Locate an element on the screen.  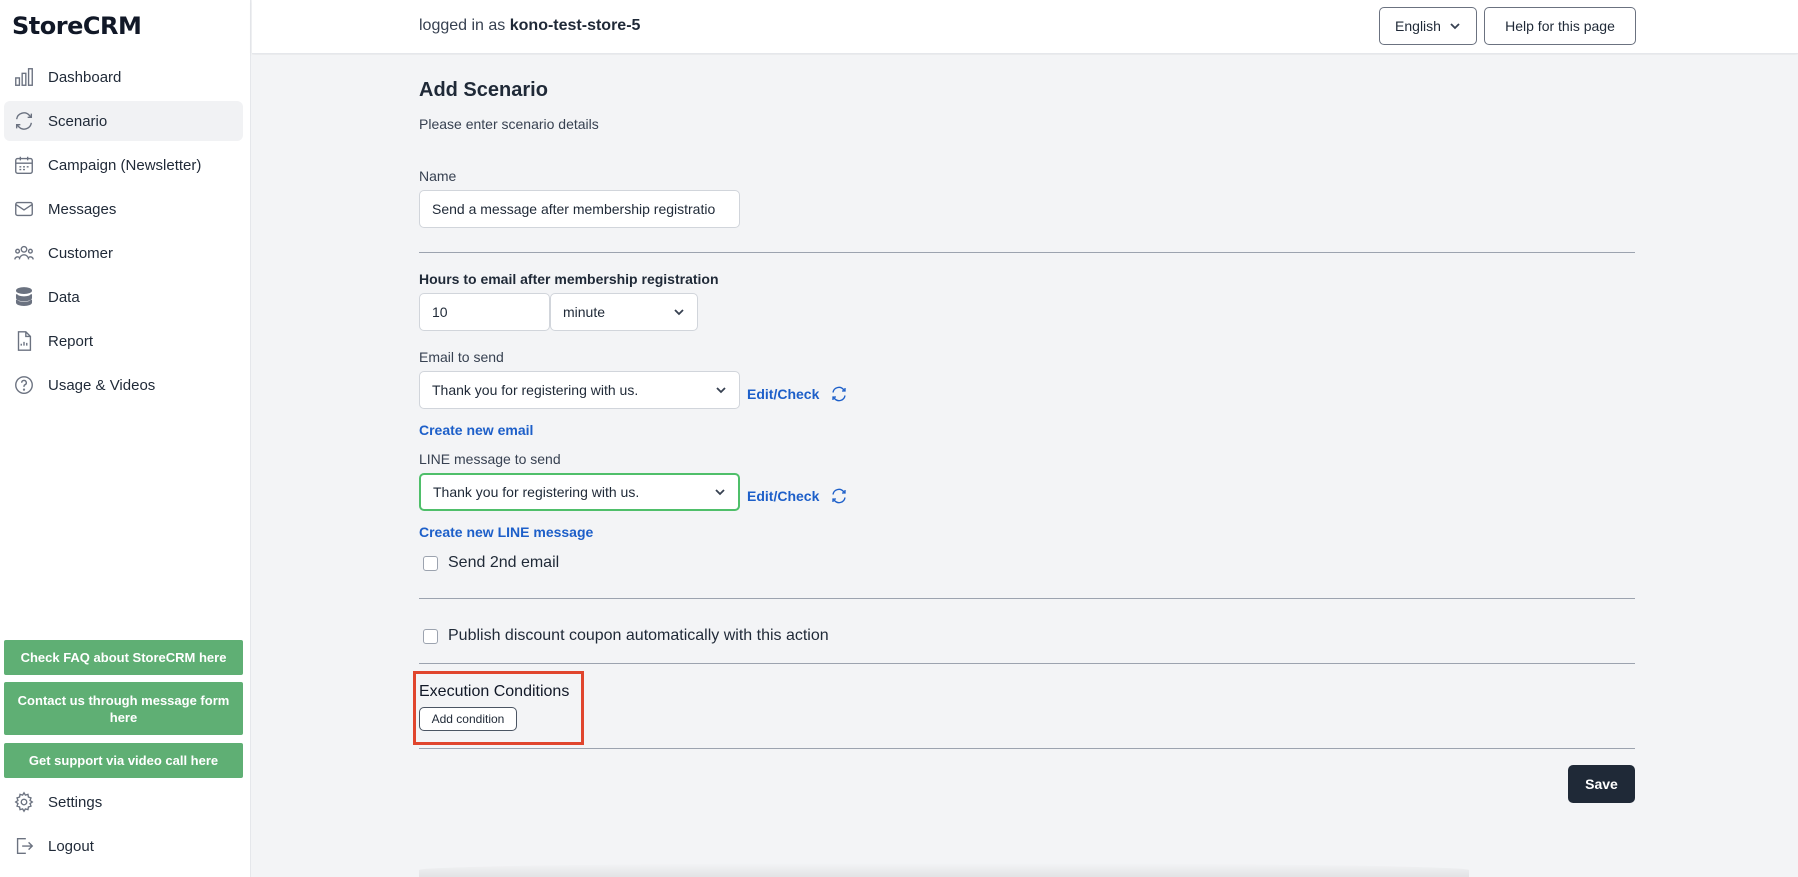
logout-nav: Logout is located at coordinates (123, 848).